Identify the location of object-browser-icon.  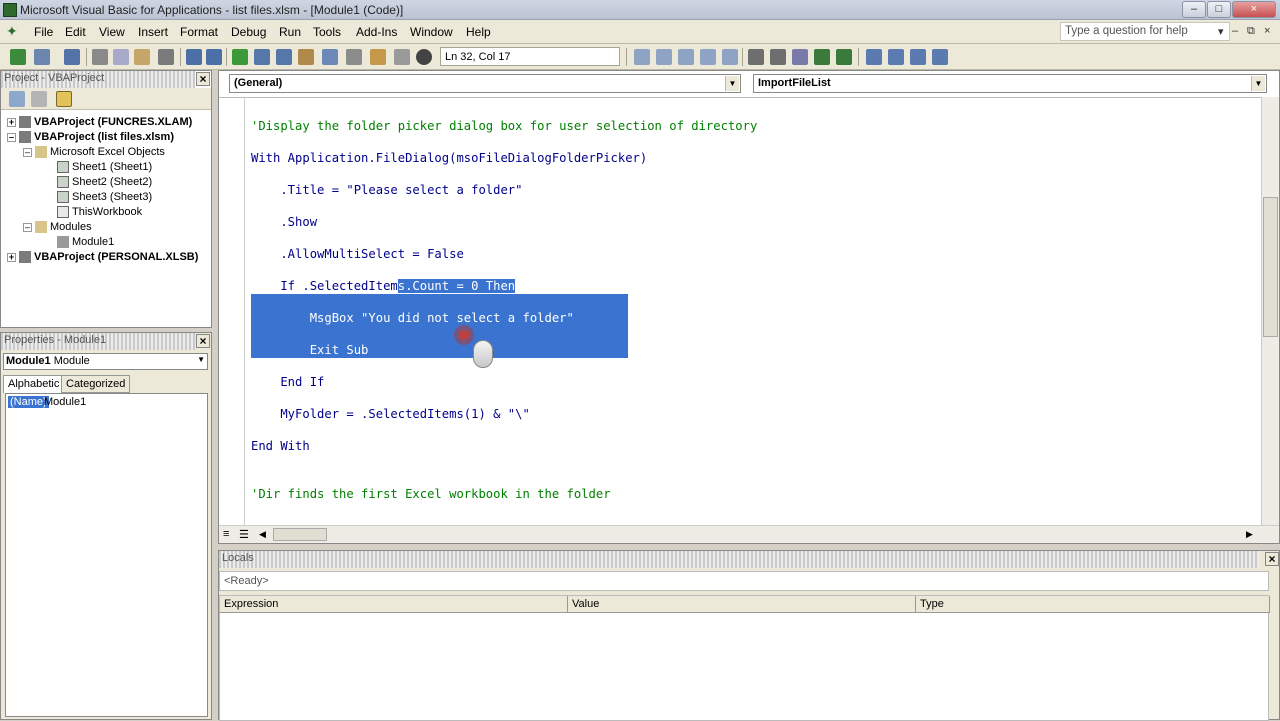
(378, 57).